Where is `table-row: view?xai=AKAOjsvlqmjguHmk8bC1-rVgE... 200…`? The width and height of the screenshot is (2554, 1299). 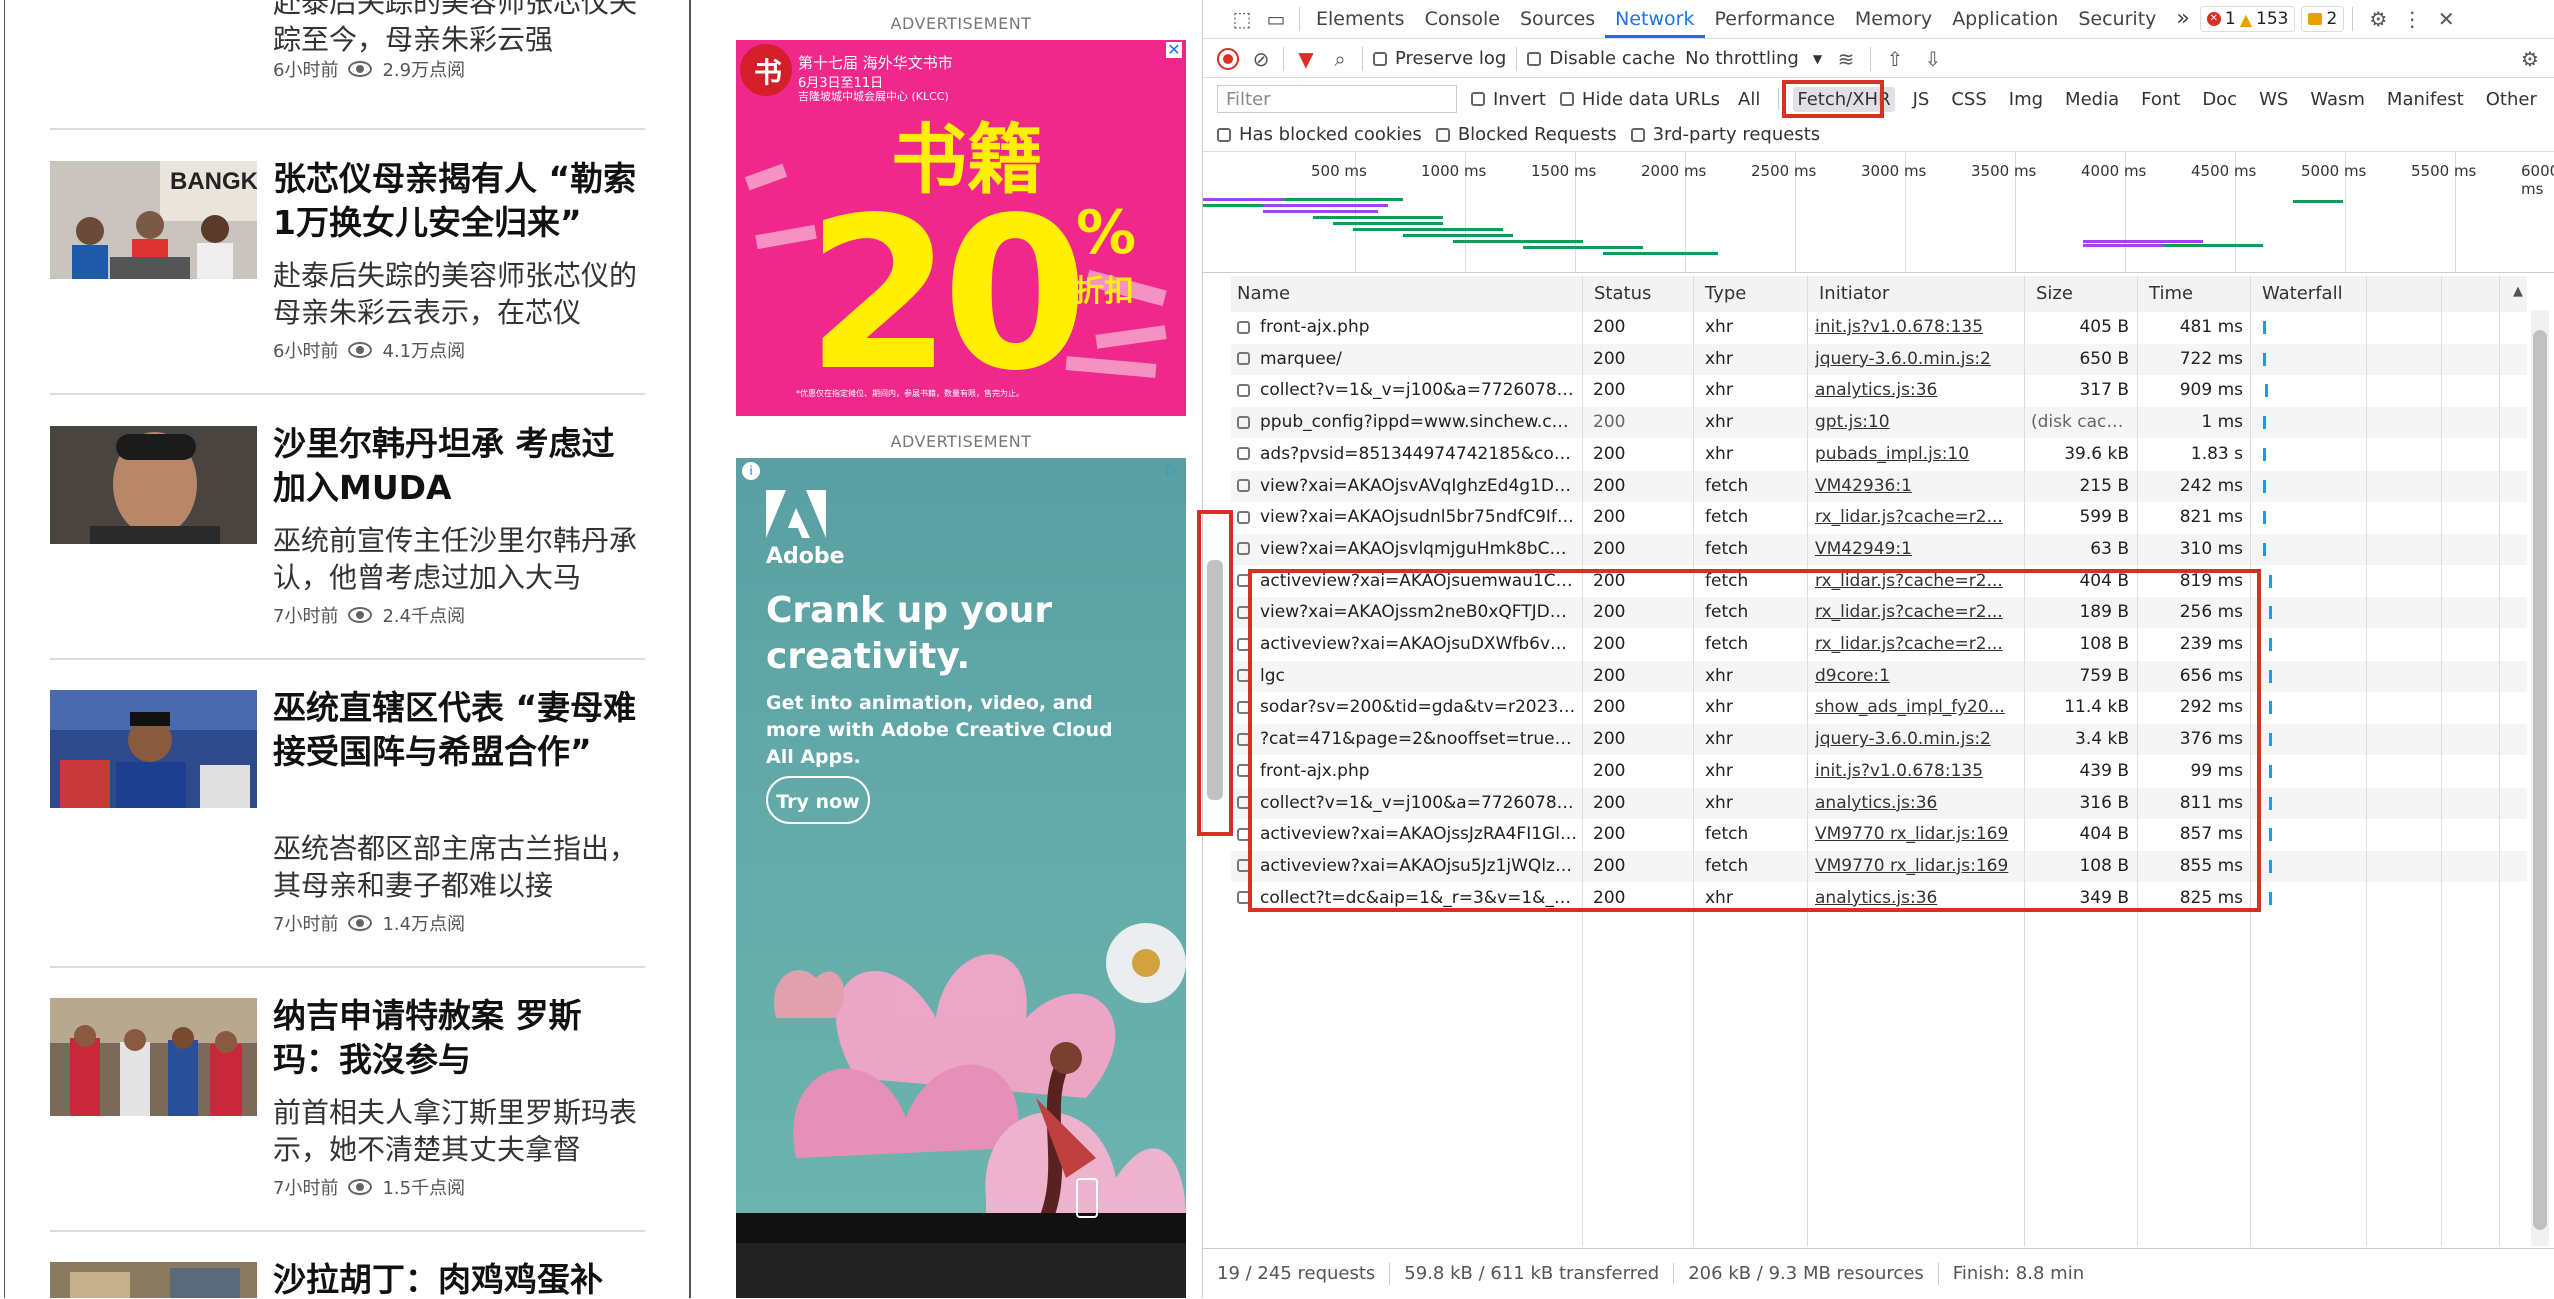 table-row: view?xai=AKAOjsvlqmjguHmk8bC1-rVgE... 200… is located at coordinates (1879, 549).